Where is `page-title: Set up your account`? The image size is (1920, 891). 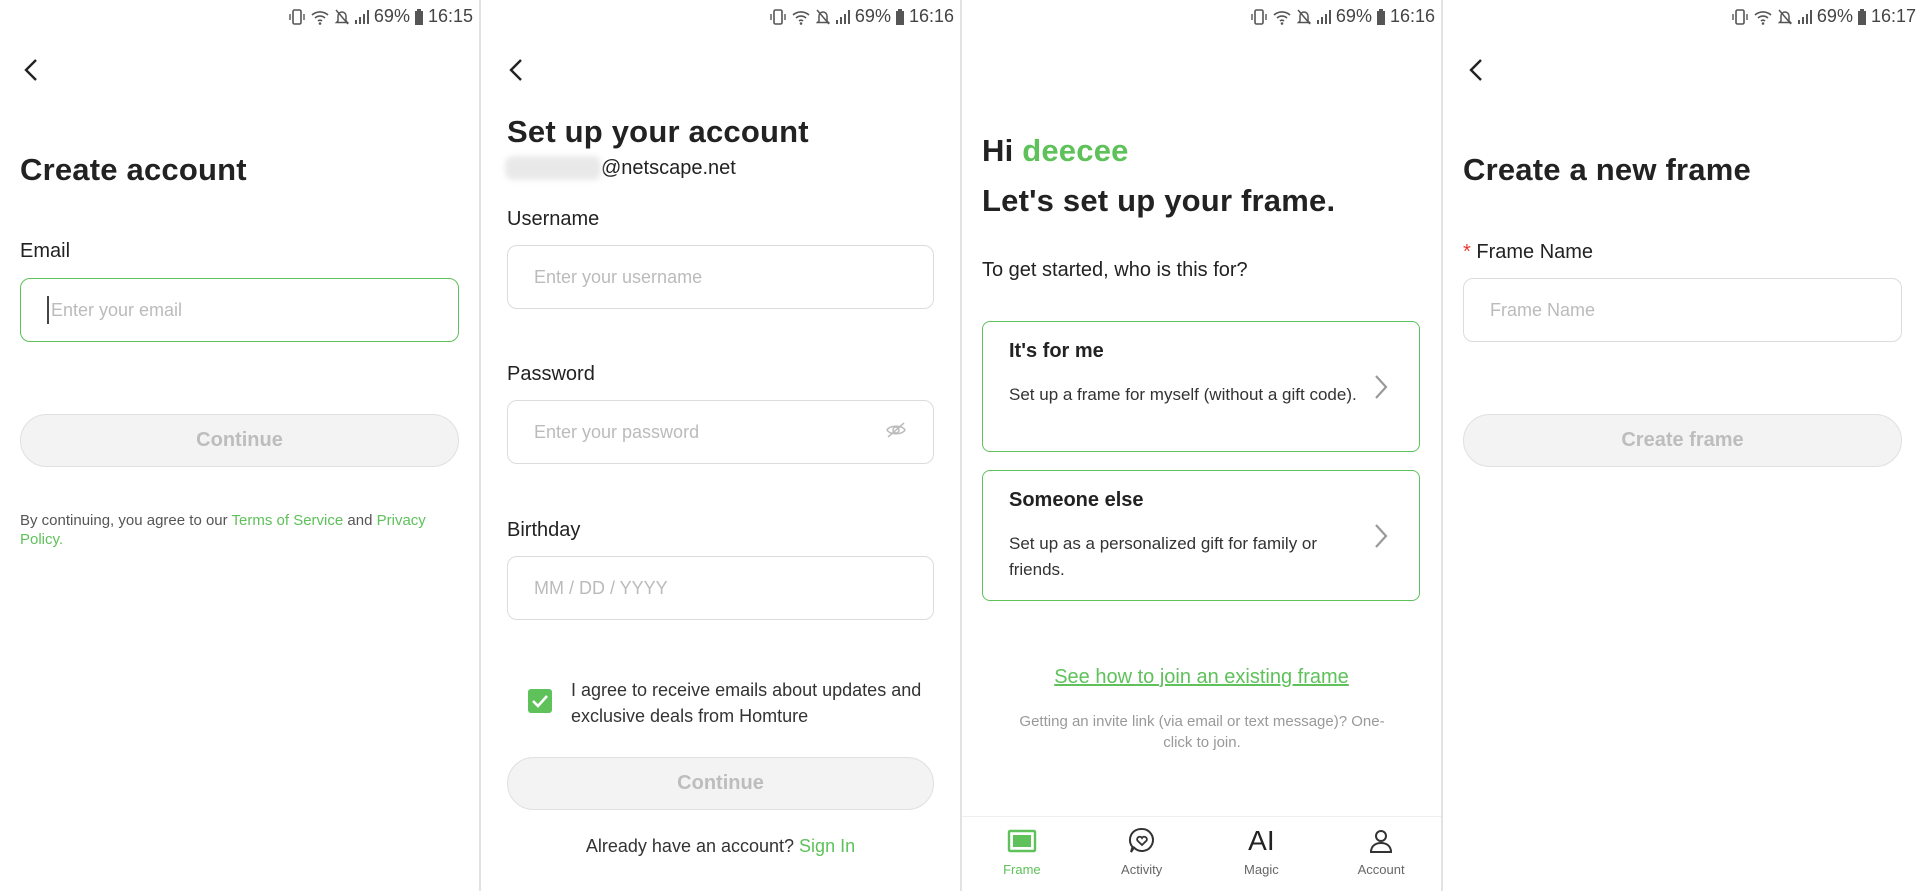
page-title: Set up your account is located at coordinates (658, 131).